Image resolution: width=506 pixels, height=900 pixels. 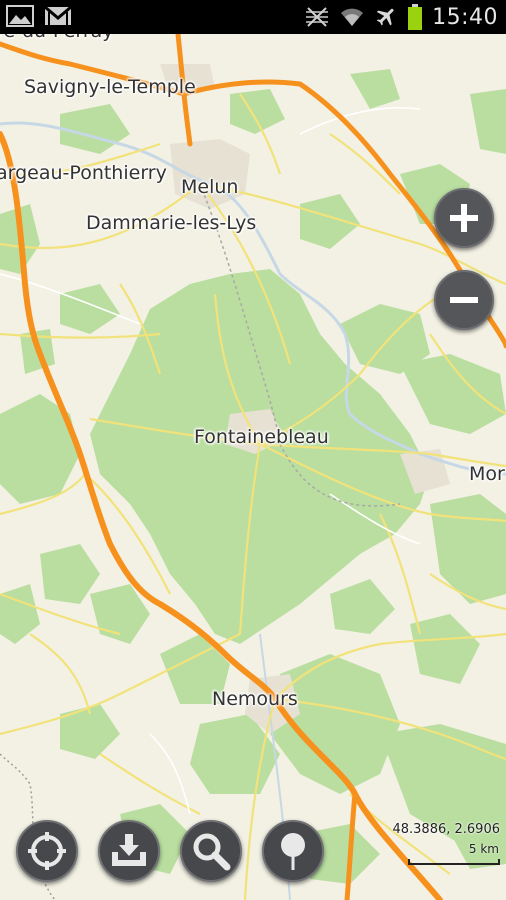 What do you see at coordinates (58, 16) in the screenshot?
I see `gmail-icon` at bounding box center [58, 16].